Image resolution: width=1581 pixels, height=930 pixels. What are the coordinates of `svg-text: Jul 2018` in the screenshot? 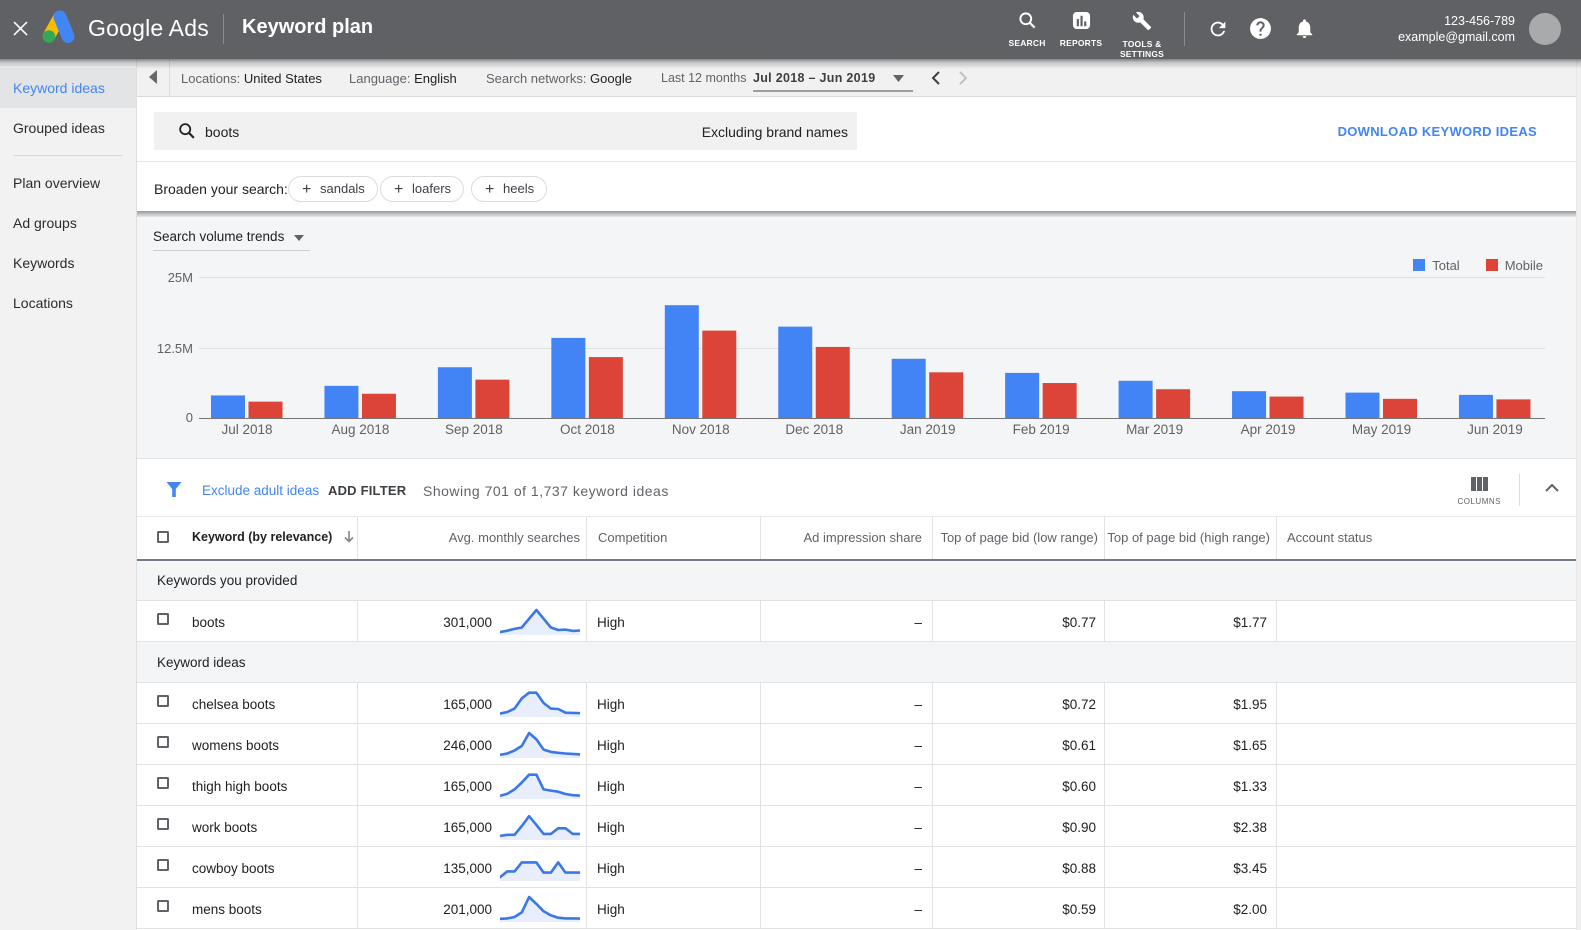 It's located at (246, 429).